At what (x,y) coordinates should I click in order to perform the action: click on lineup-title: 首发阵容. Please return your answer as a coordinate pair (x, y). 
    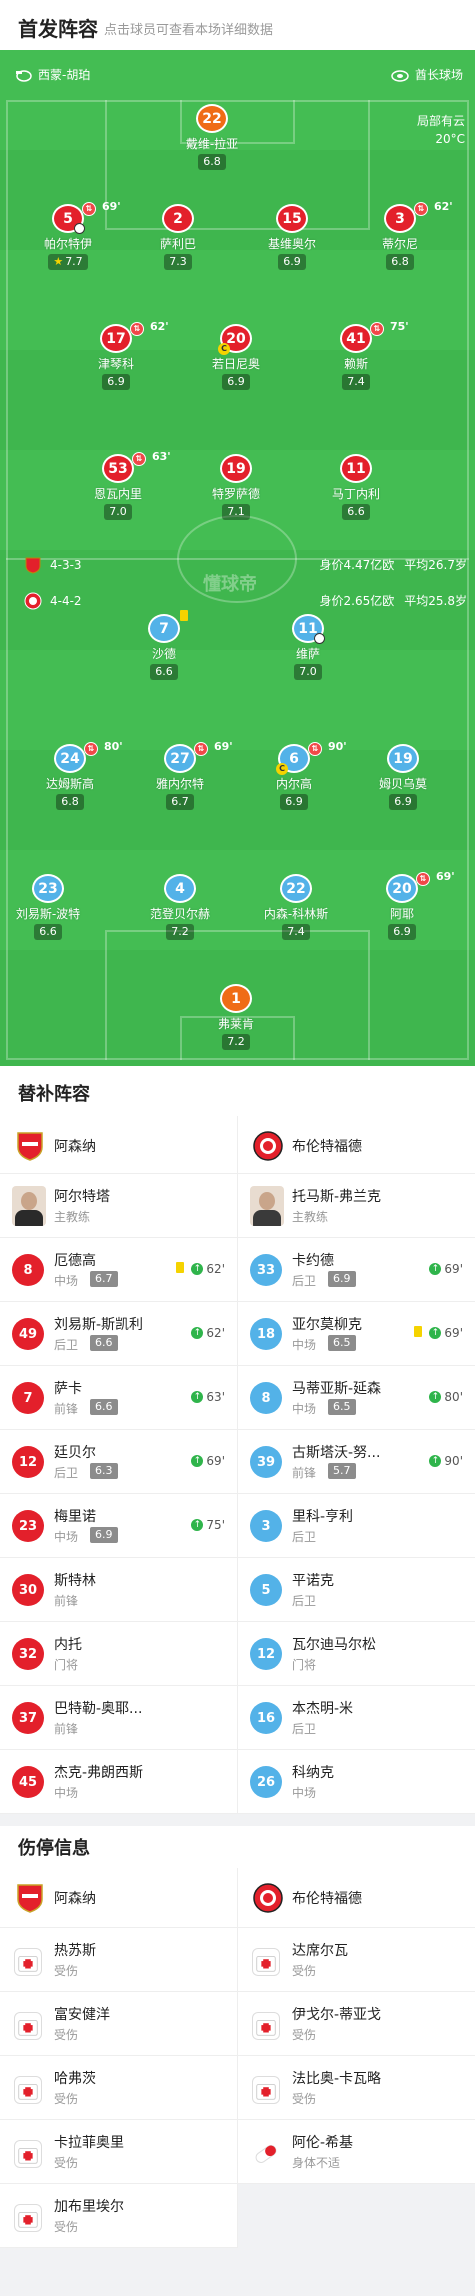
    Looking at the image, I should click on (58, 29).